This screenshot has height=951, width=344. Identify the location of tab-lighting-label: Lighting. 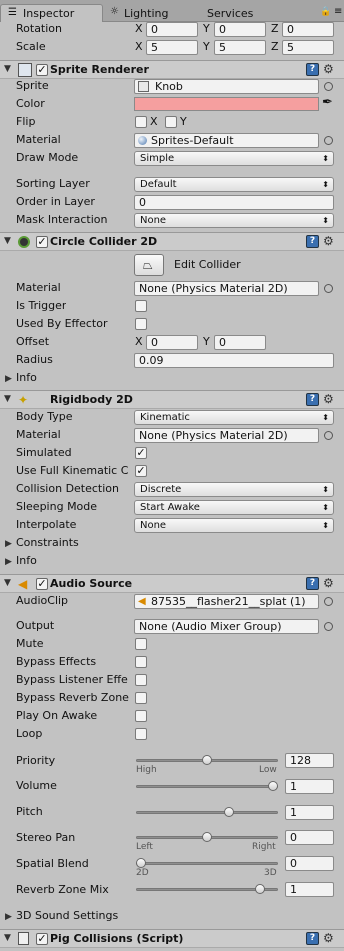
(146, 13).